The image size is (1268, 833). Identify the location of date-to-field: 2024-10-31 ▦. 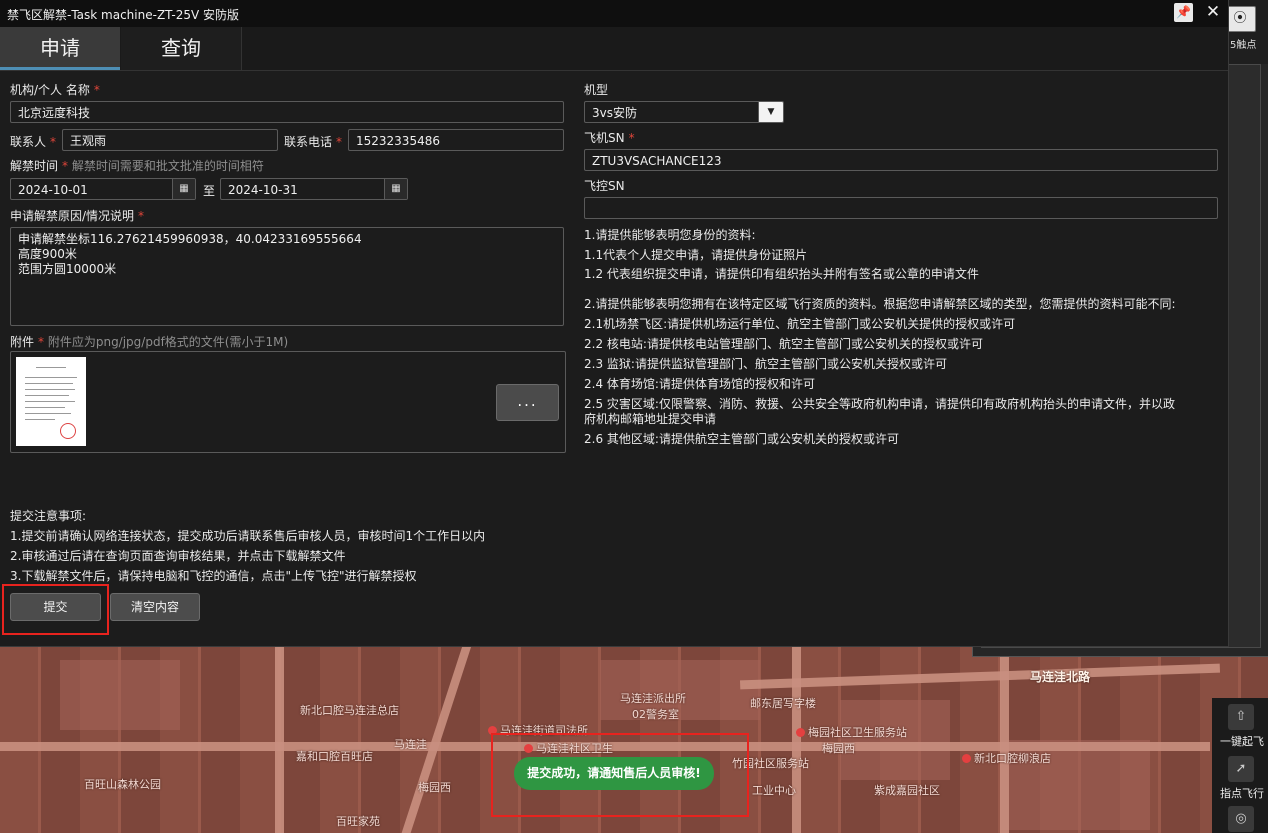
(314, 189).